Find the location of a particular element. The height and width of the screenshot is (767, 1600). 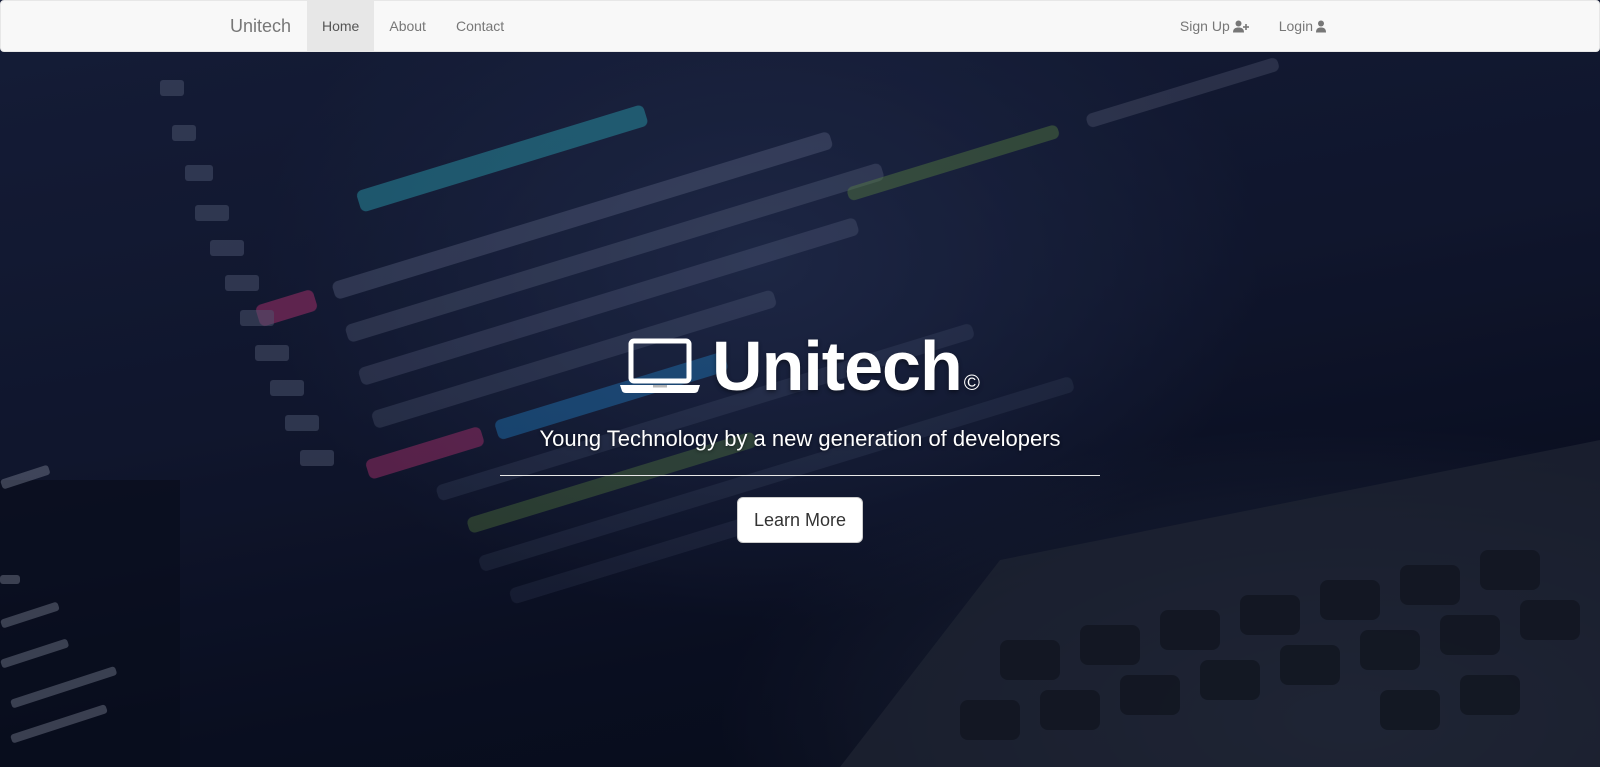

hero-divider is located at coordinates (800, 475).